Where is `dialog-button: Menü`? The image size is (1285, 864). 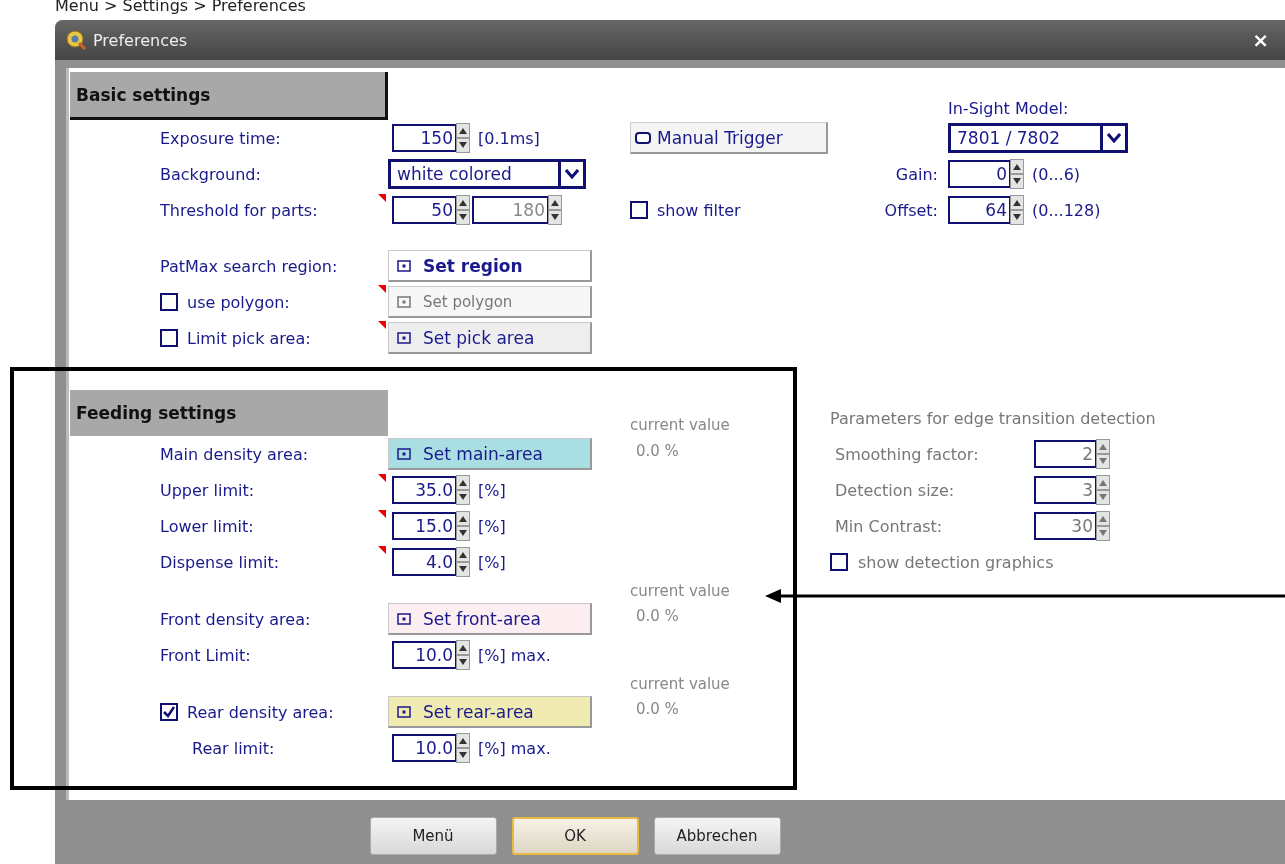
dialog-button: Menü is located at coordinates (433, 836).